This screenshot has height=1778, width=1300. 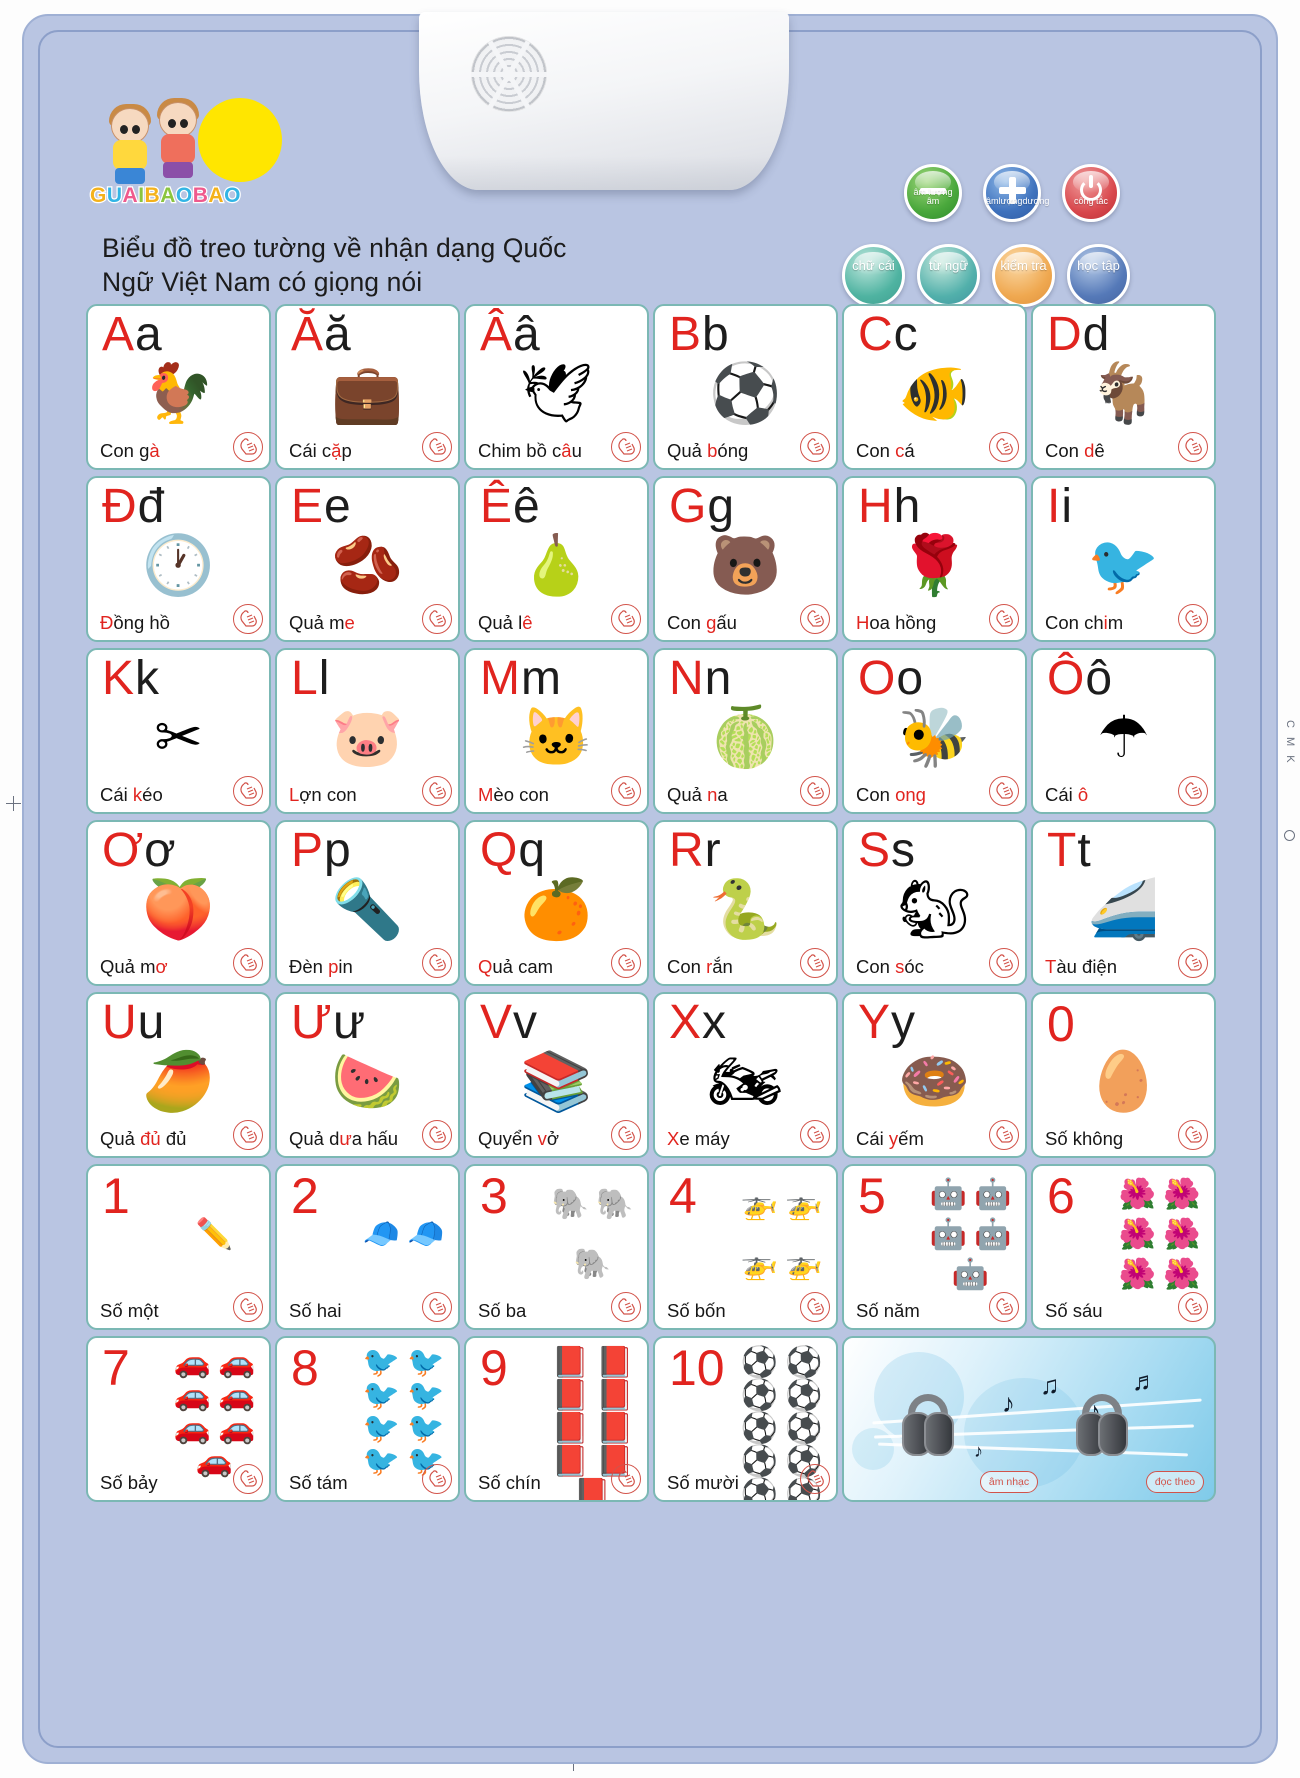 What do you see at coordinates (367, 1075) in the screenshot?
I see `letter-card: Ưư 🍉 Quả dưa hấu` at bounding box center [367, 1075].